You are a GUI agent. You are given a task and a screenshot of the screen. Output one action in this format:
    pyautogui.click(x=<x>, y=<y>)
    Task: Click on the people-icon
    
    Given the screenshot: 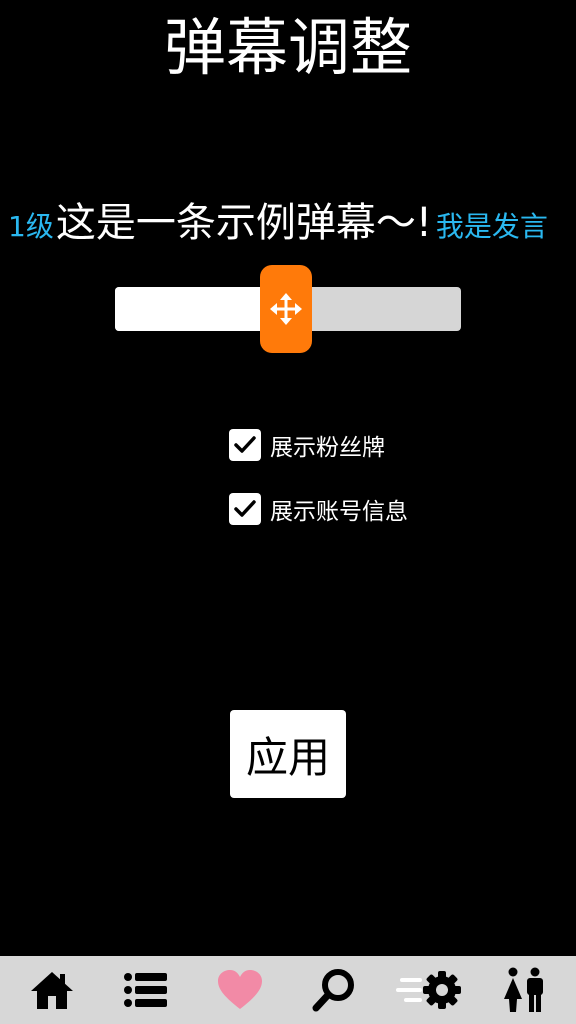 What is the action you would take?
    pyautogui.click(x=523, y=989)
    